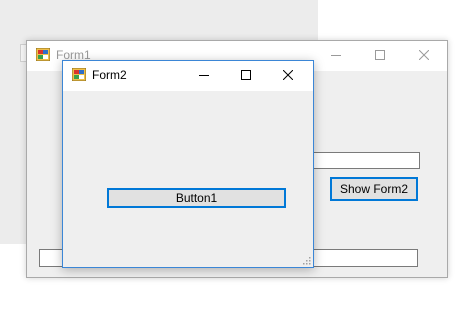  I want to click on form1-close-button, so click(425, 56).